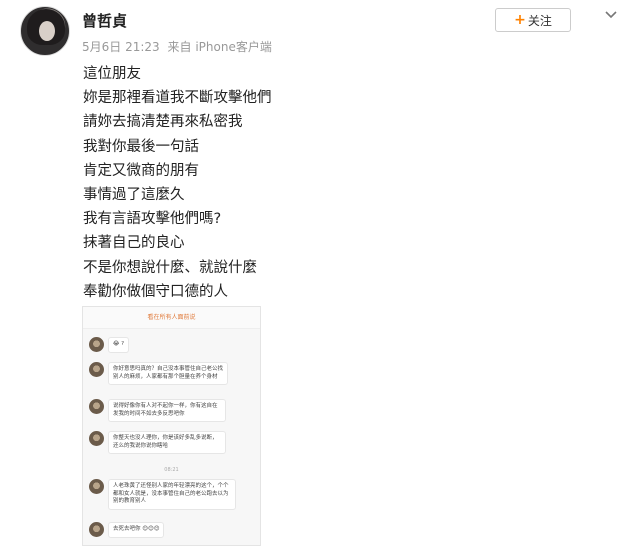 The width and height of the screenshot is (640, 548). What do you see at coordinates (539, 20) in the screenshot?
I see `follow-label: 关注` at bounding box center [539, 20].